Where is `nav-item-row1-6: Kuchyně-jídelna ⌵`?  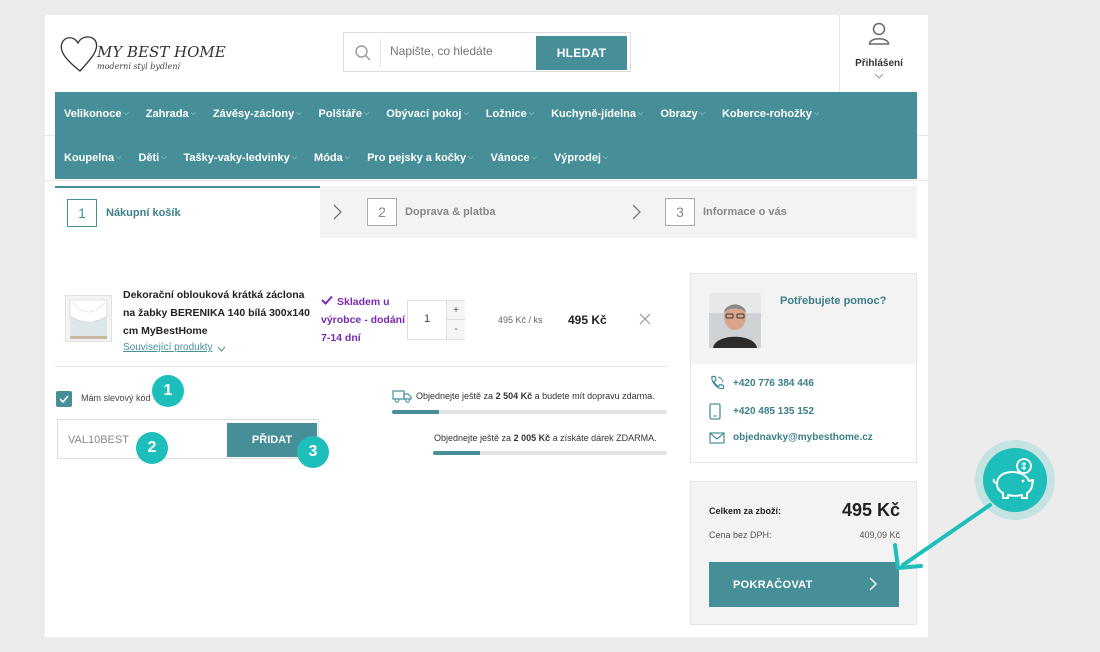
nav-item-row1-6: Kuchyně-jídelna ⌵ is located at coordinates (596, 114).